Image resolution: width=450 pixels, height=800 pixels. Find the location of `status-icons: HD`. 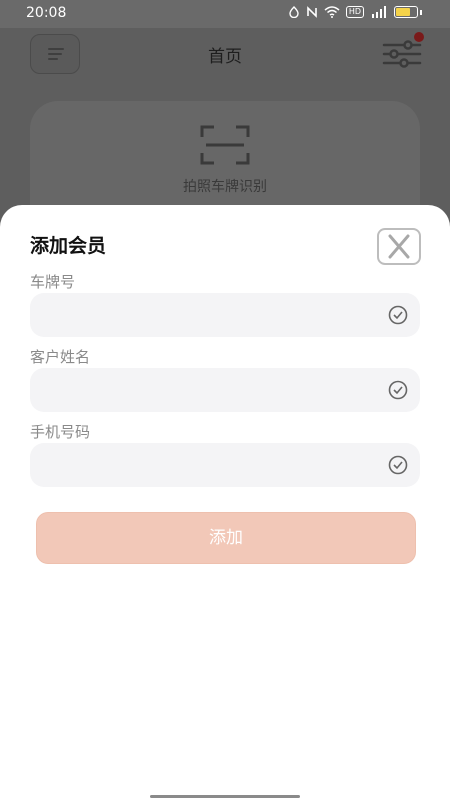

status-icons: HD is located at coordinates (355, 12).